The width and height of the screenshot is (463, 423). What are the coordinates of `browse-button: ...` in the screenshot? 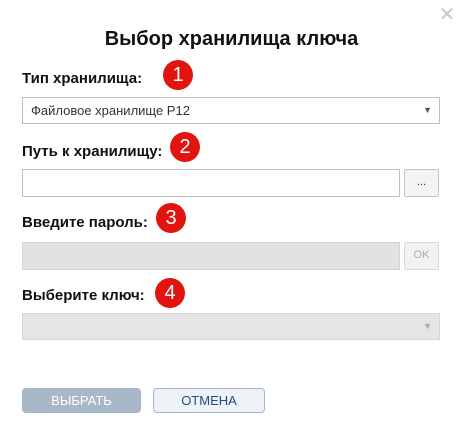 It's located at (421, 183).